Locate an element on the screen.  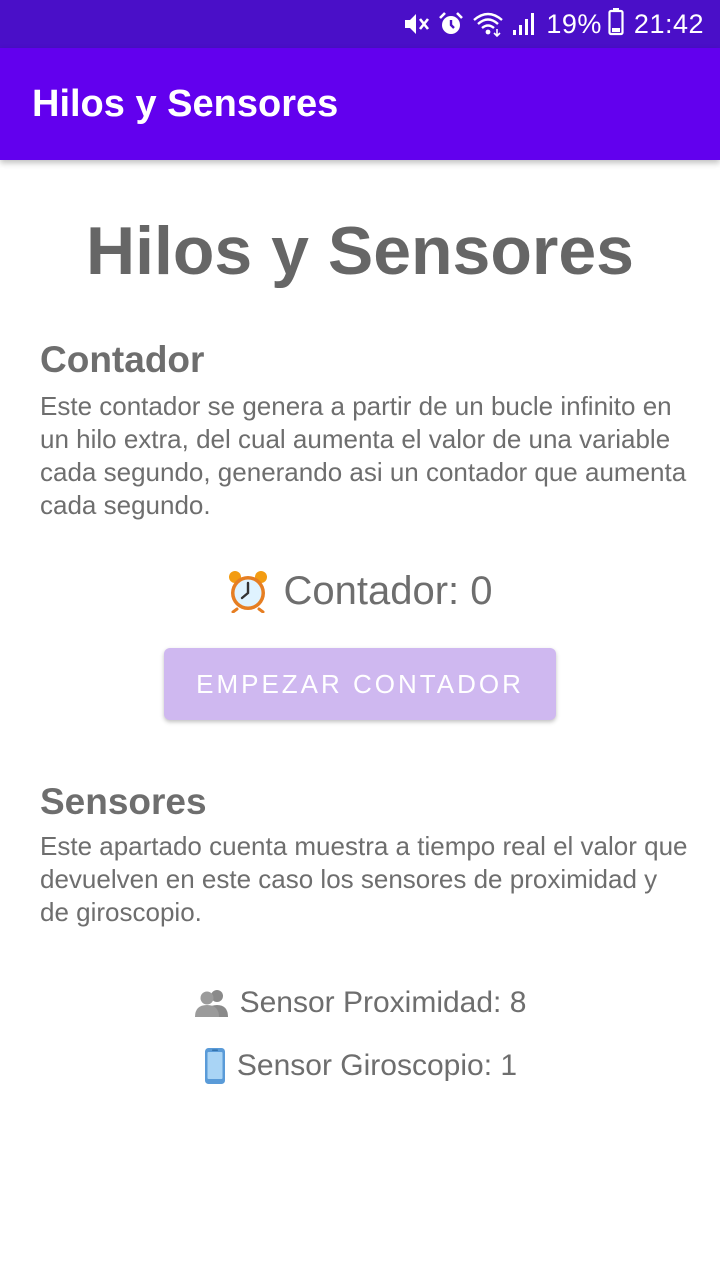
battery-icon is located at coordinates (616, 24).